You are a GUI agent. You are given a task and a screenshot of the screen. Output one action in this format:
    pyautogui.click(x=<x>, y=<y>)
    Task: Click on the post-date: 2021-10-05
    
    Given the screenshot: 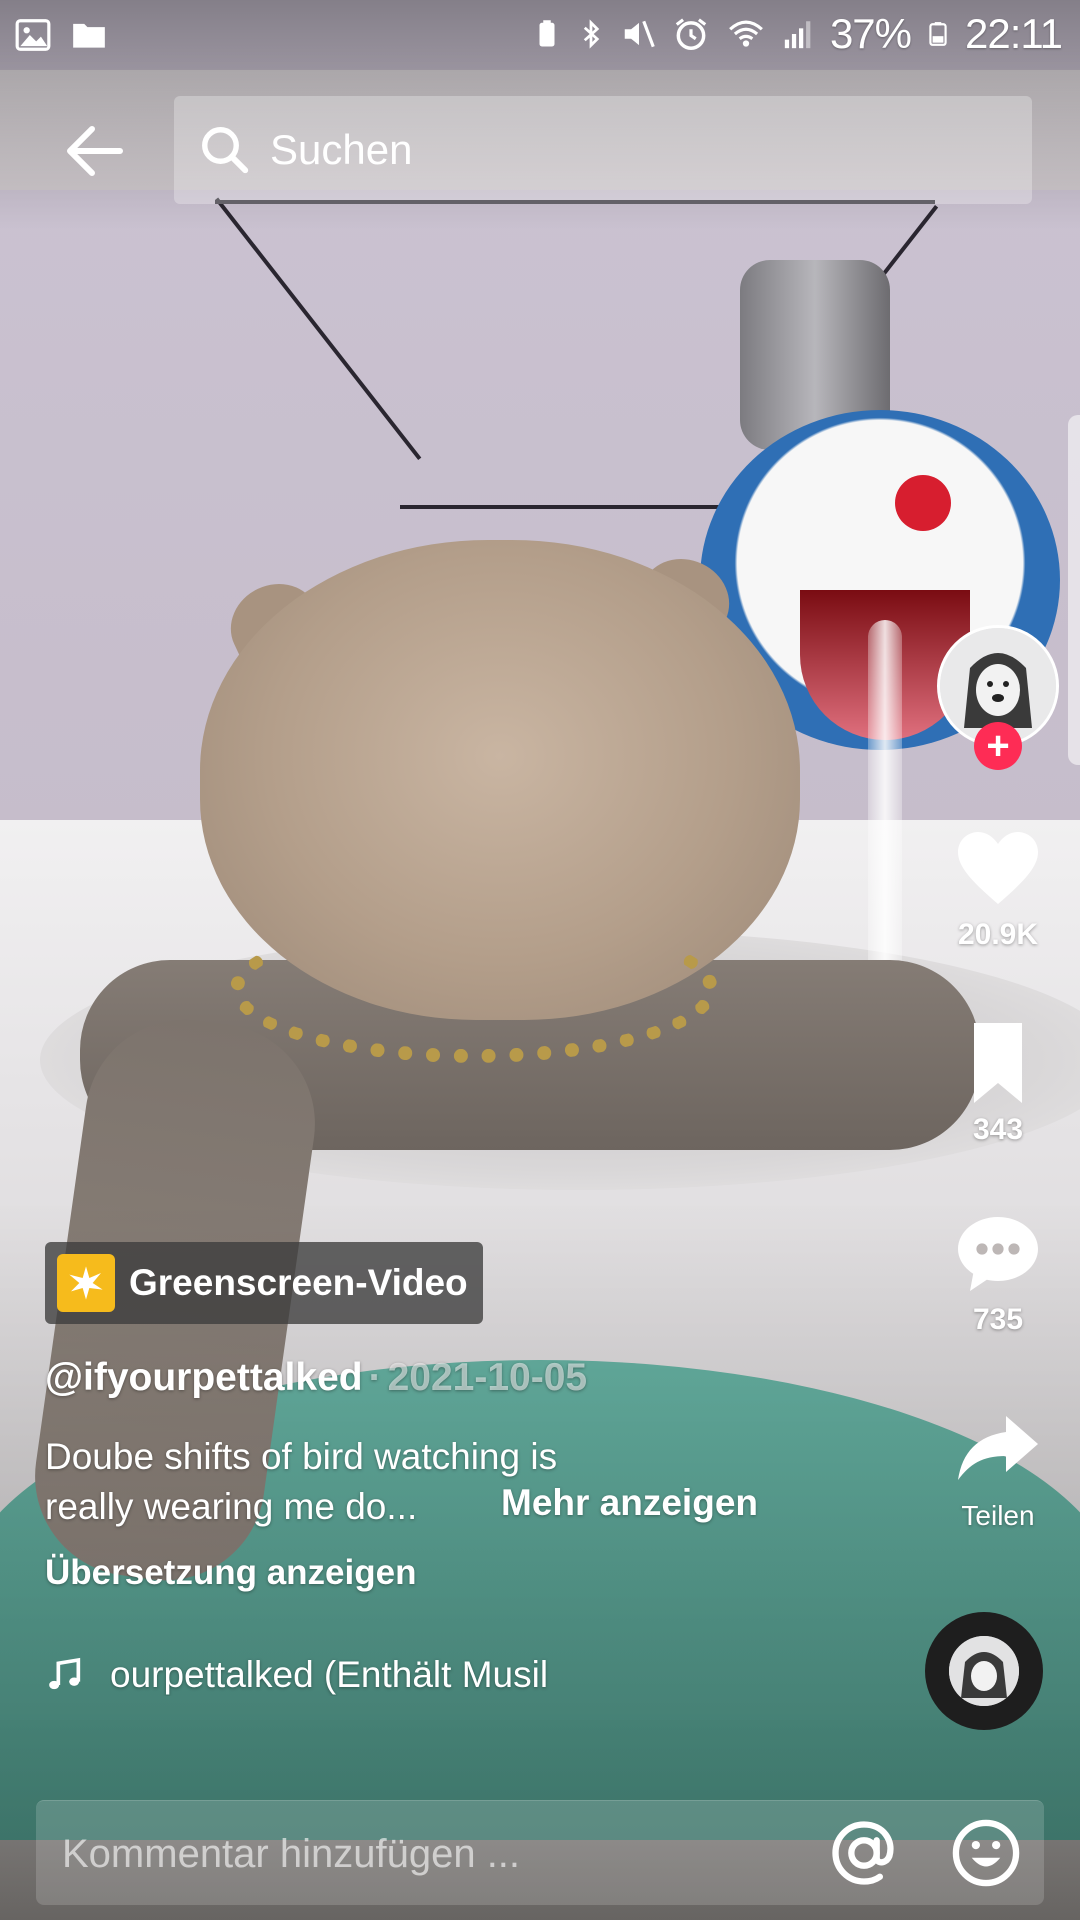 What is the action you would take?
    pyautogui.click(x=487, y=1377)
    